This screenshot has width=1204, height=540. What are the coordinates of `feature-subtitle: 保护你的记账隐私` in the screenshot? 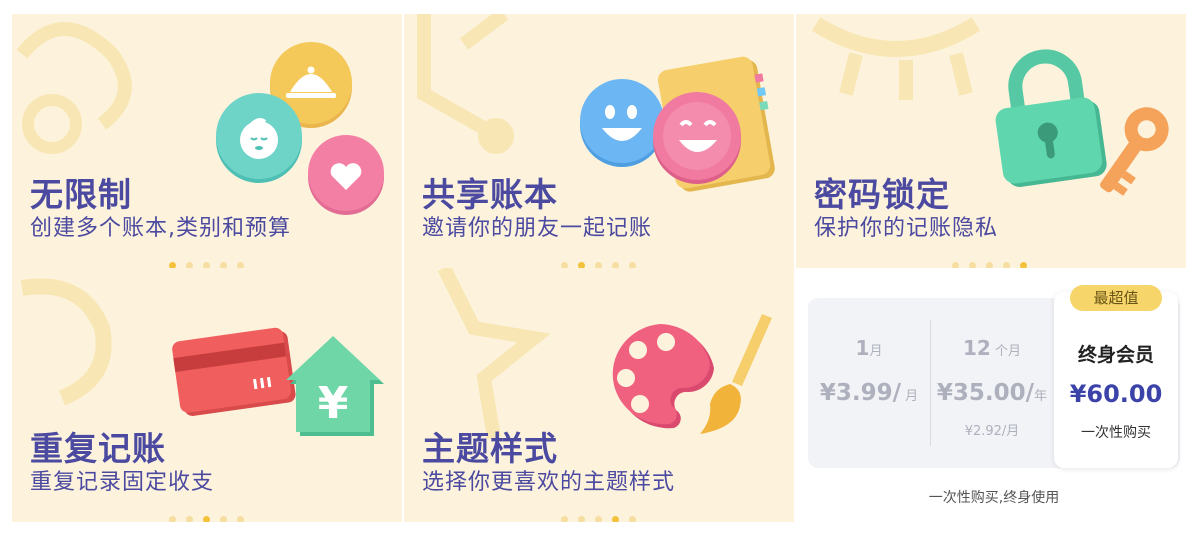 It's located at (906, 228).